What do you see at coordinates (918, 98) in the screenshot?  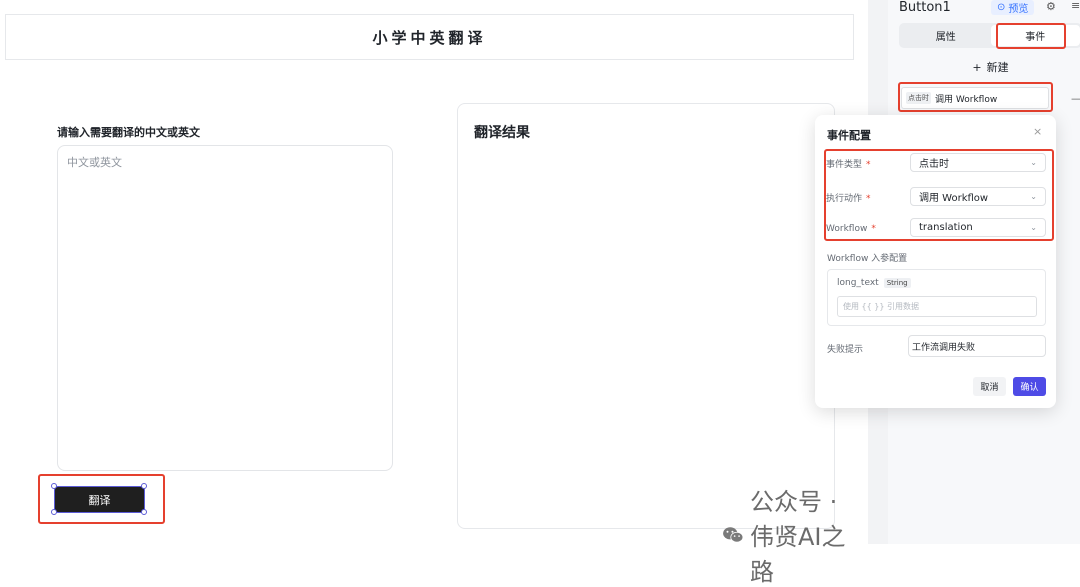 I see `event-trigger-tag: 点击时` at bounding box center [918, 98].